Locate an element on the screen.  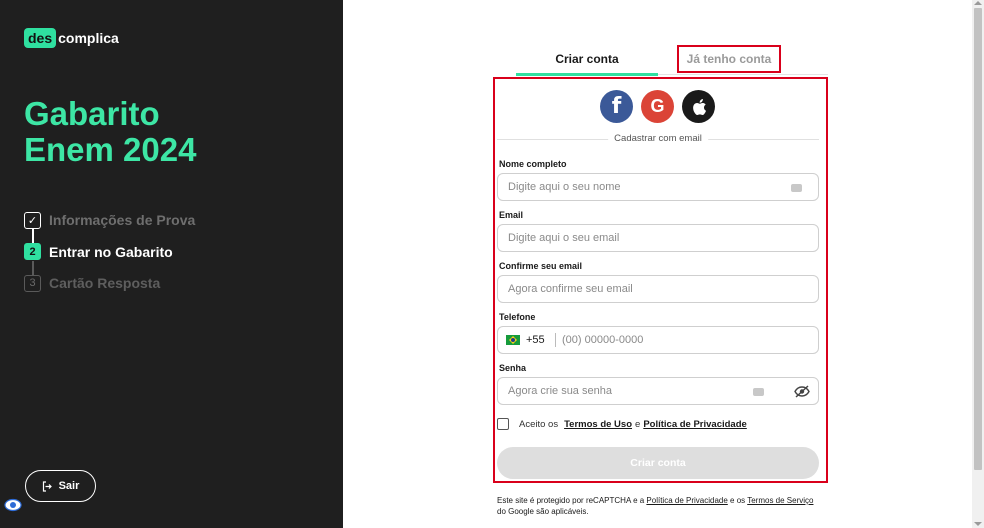
email-field is located at coordinates (658, 238).